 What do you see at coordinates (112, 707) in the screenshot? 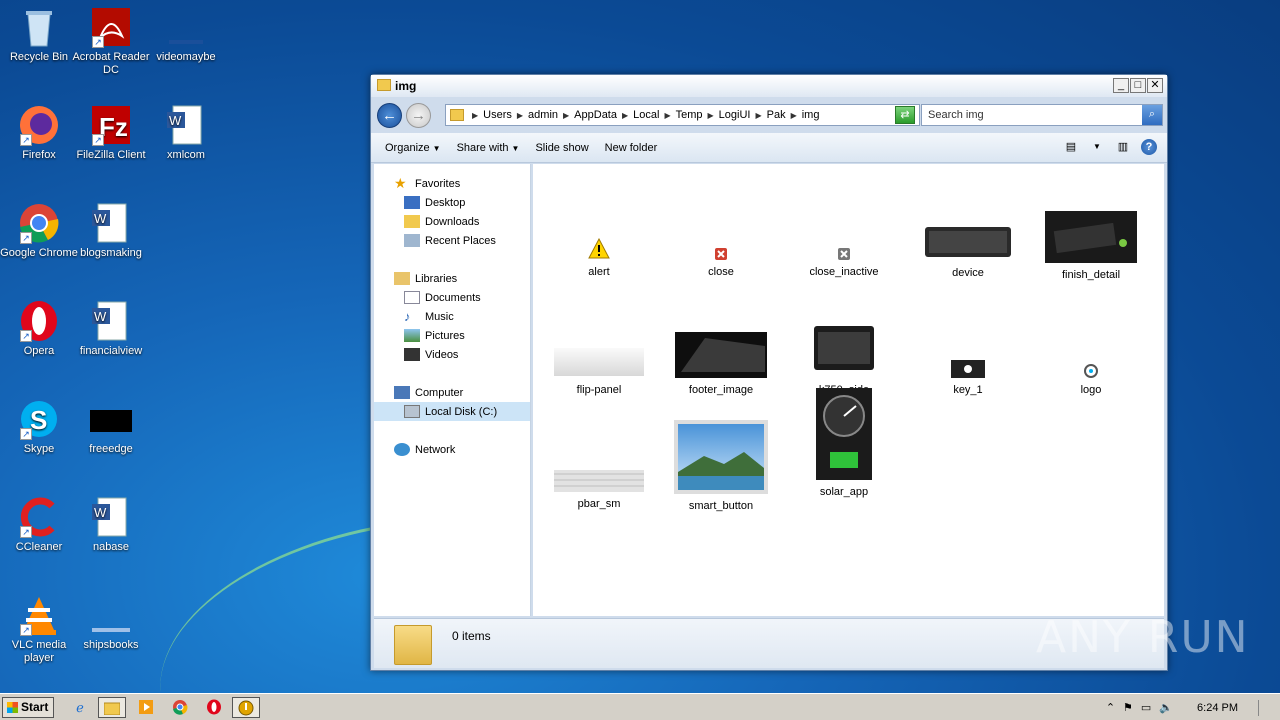
I see `file-explorer-icon` at bounding box center [112, 707].